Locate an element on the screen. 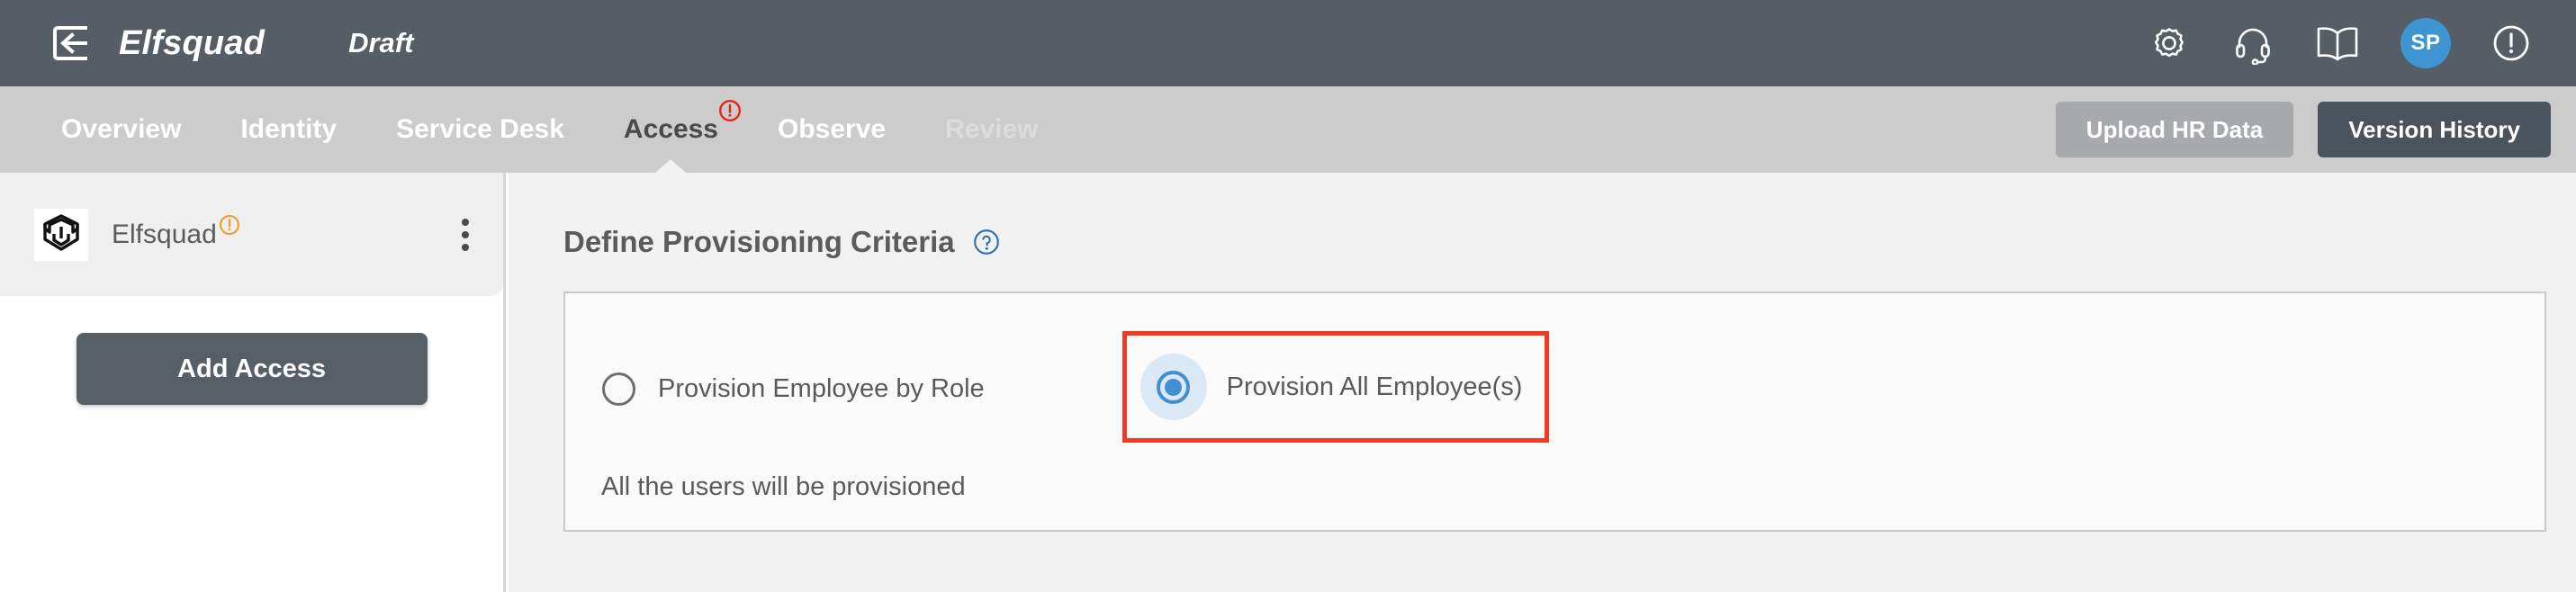 This screenshot has height=592, width=2576. radio-label: Provision All Employee(s) is located at coordinates (1374, 386).